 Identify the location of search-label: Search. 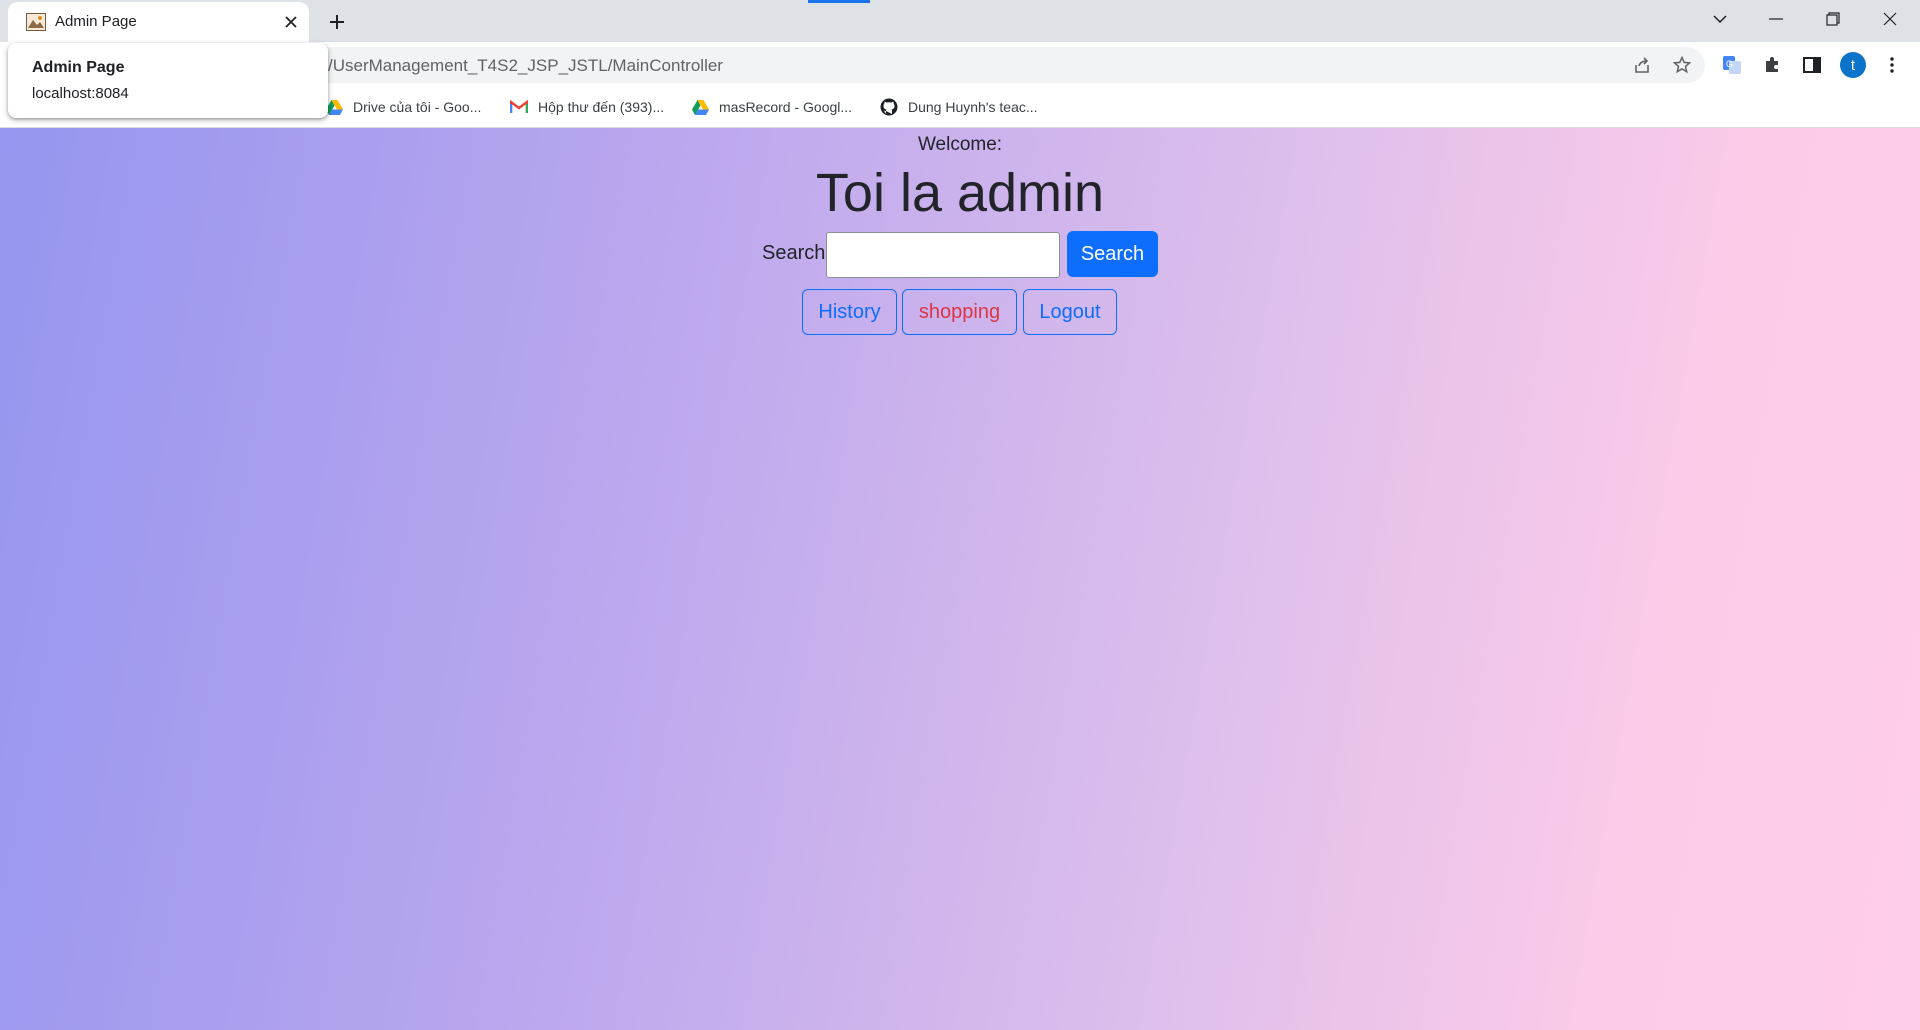
(794, 253).